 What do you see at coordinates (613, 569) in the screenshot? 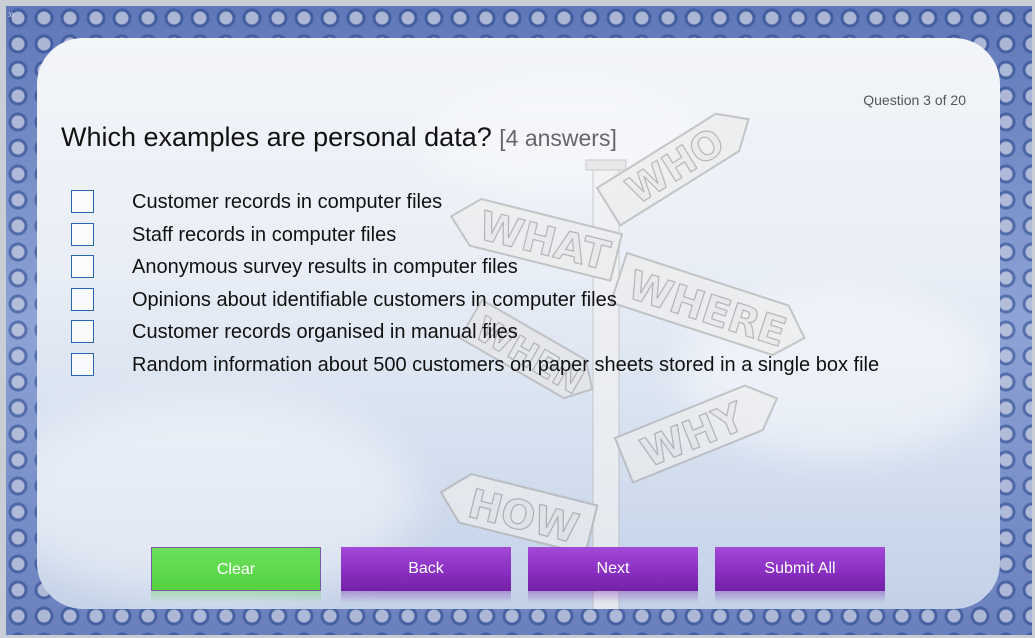
I see `next-button: Next` at bounding box center [613, 569].